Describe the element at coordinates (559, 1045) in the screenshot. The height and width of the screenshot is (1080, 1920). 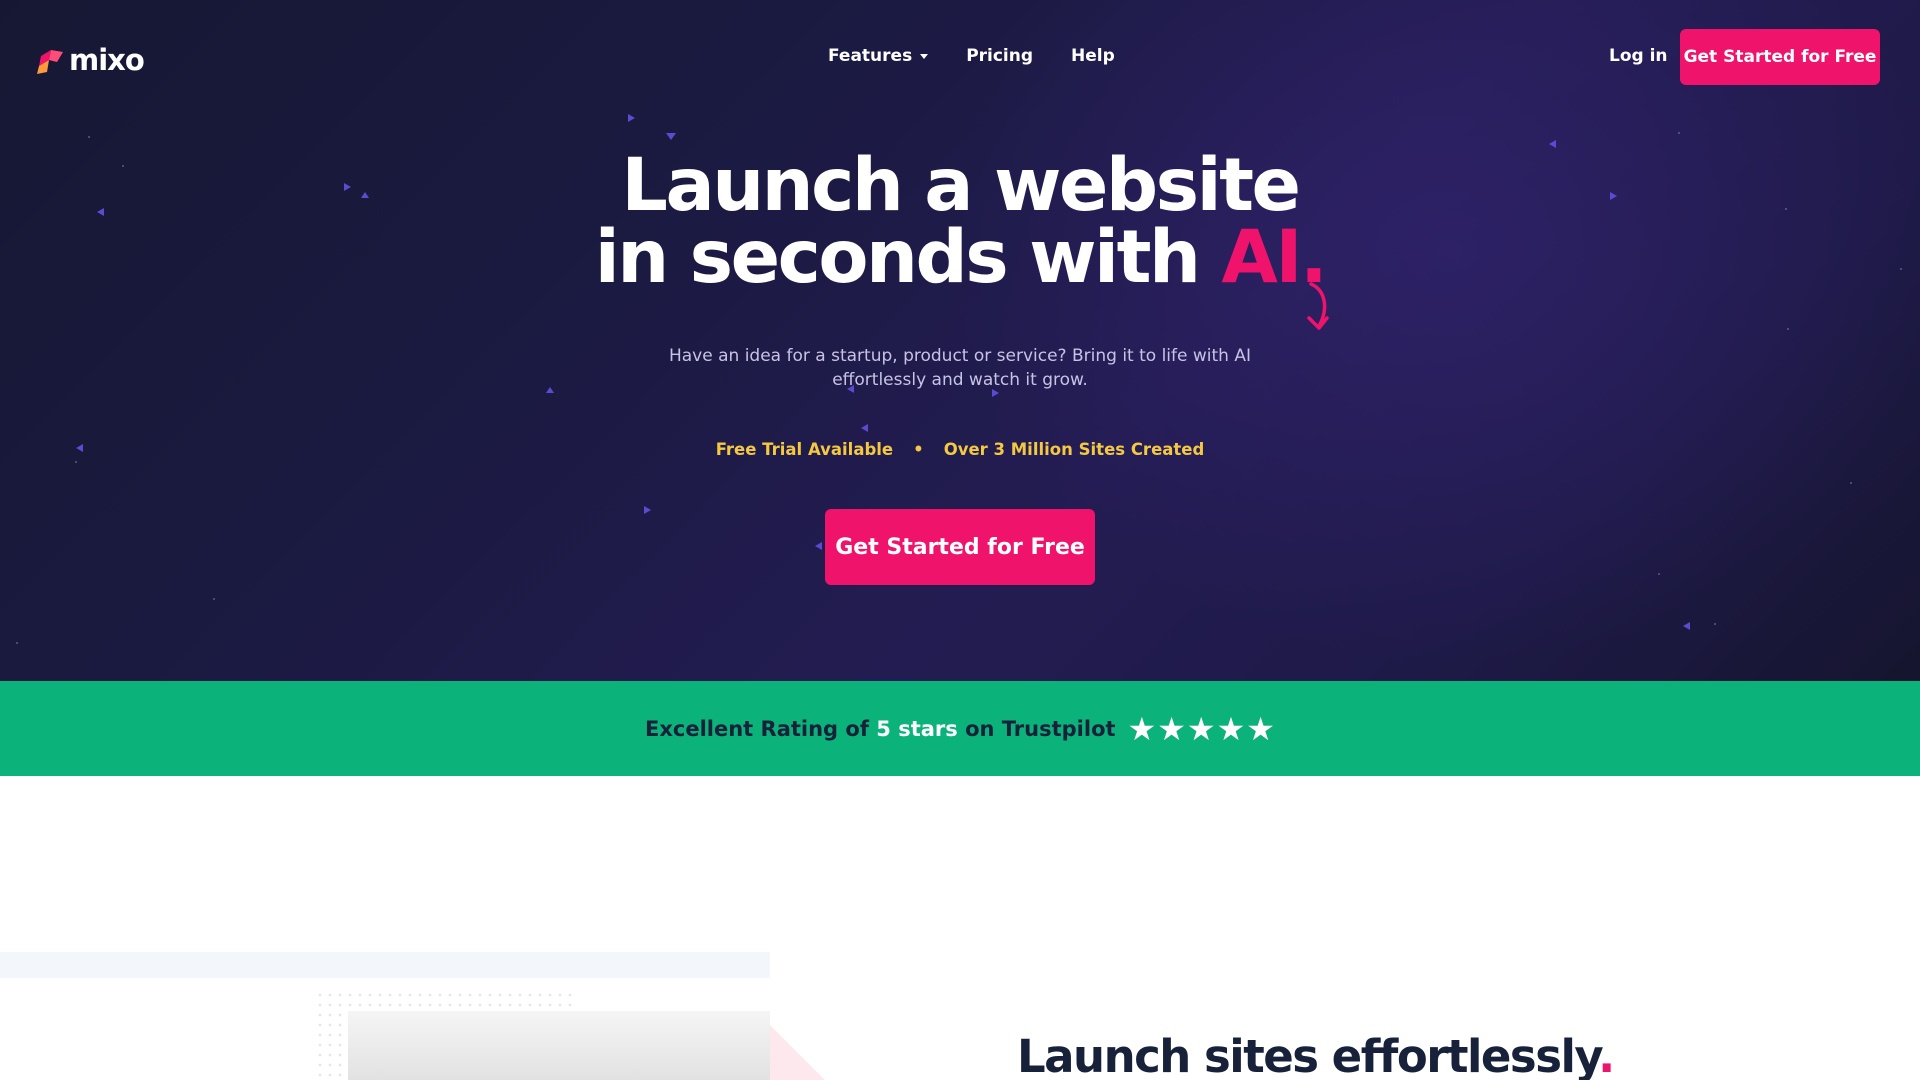
I see `preview-image` at that location.